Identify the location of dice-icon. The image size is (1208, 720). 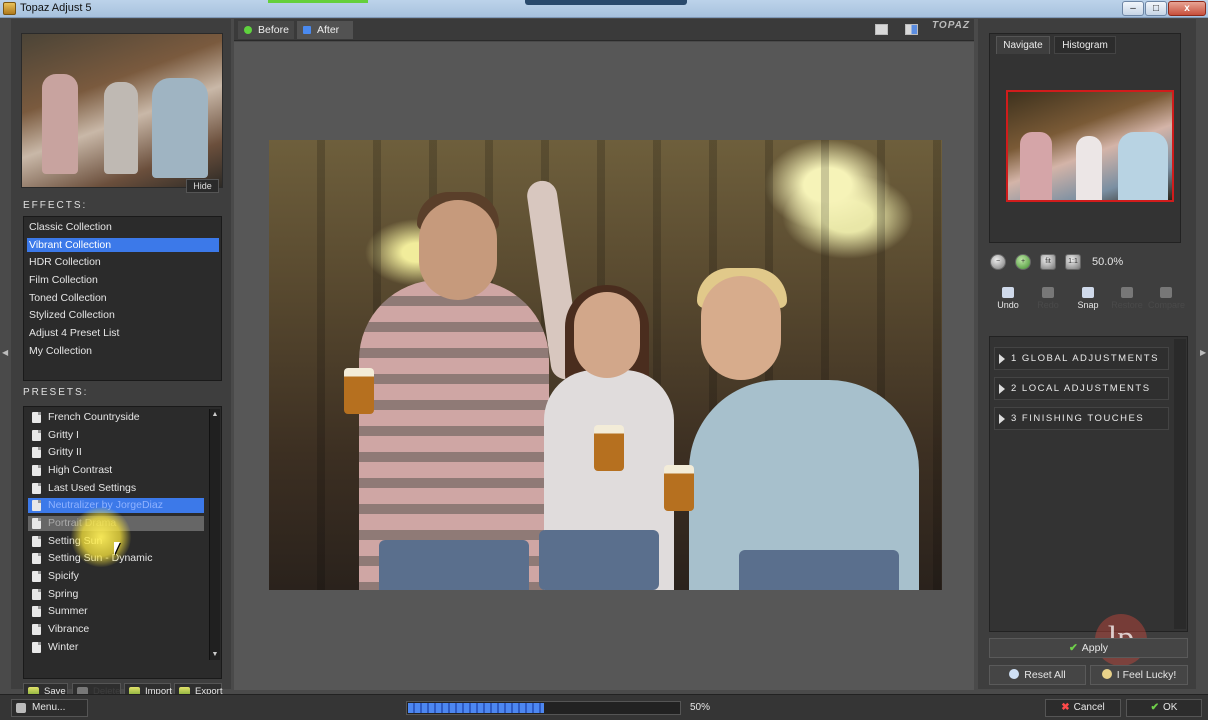
(1106, 674).